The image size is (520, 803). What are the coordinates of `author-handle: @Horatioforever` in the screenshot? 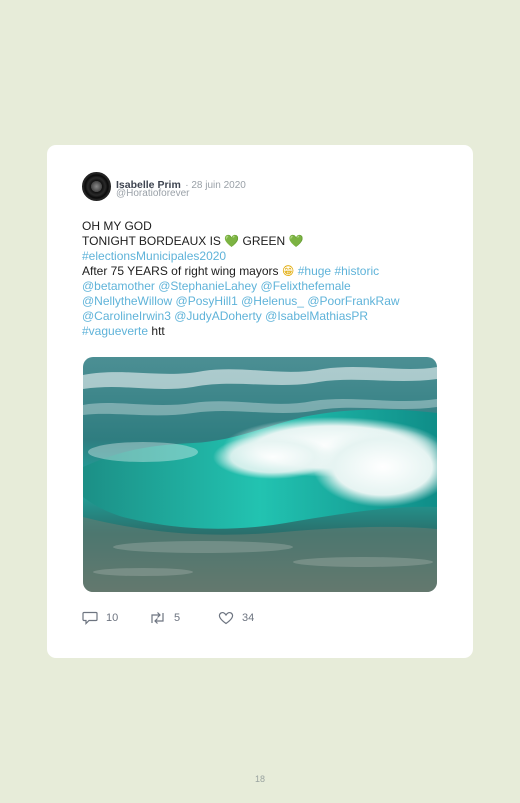 It's located at (153, 193).